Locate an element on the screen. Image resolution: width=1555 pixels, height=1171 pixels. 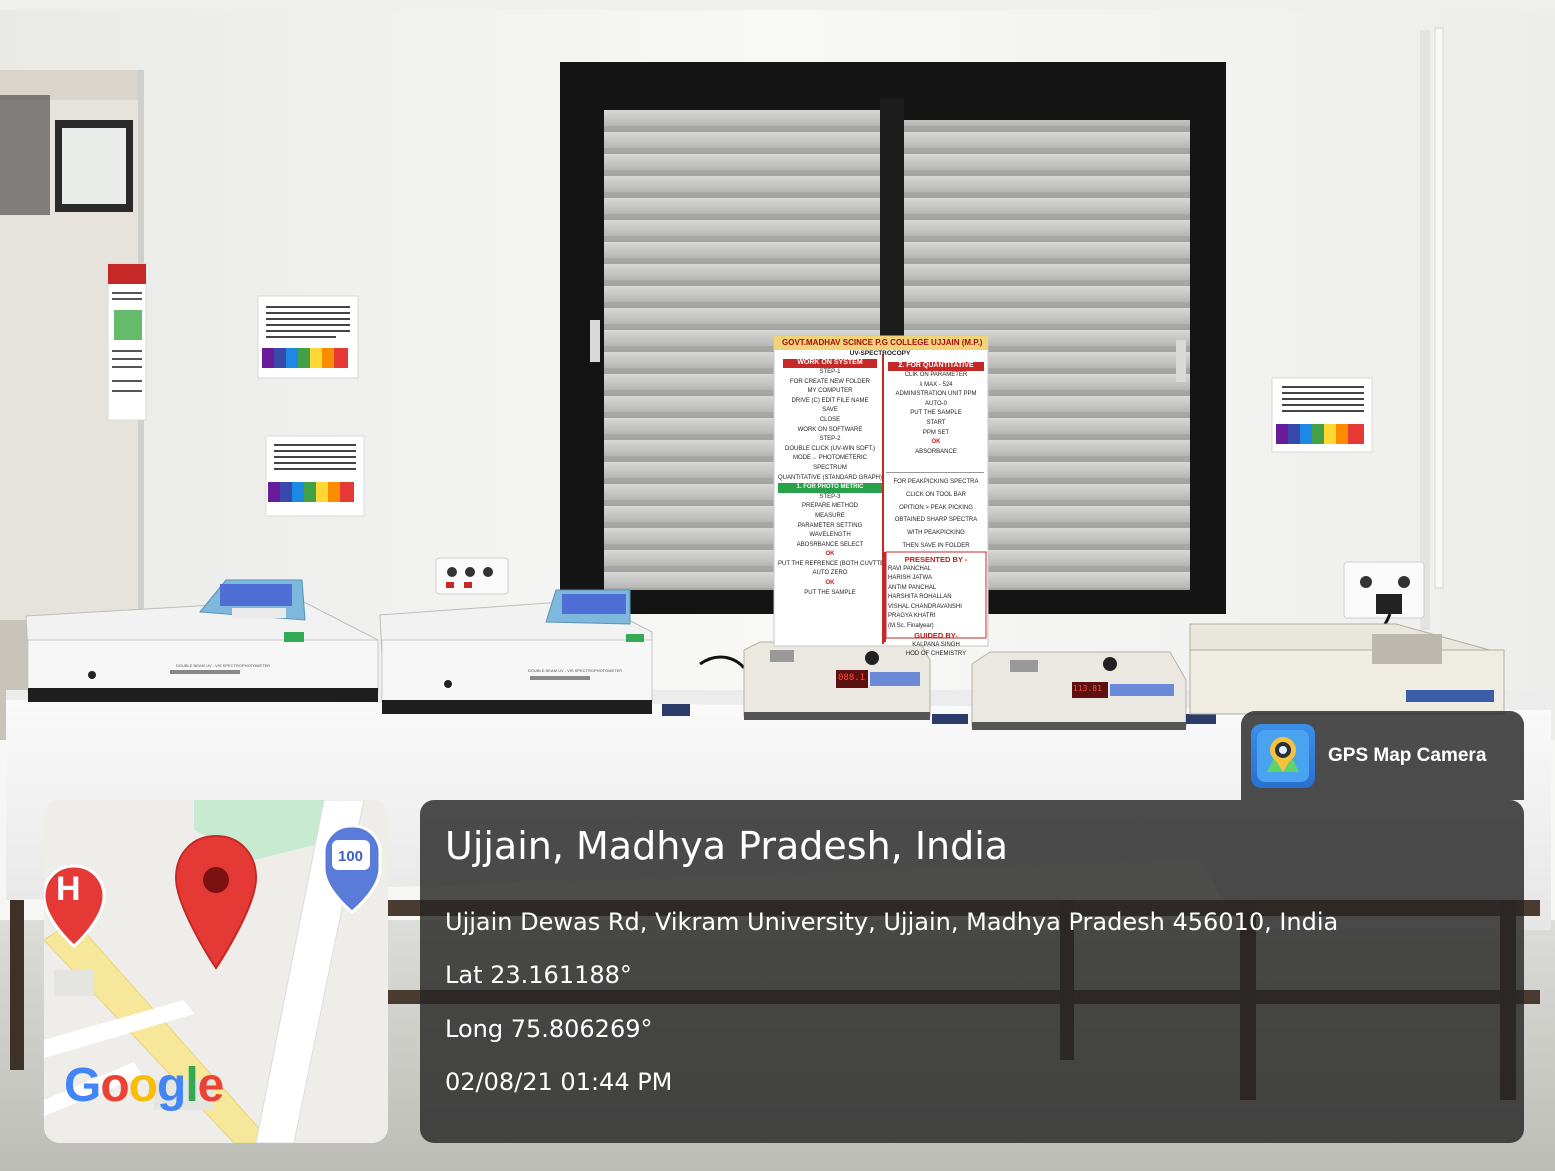
poster-line: SPECTRUM is located at coordinates (830, 467).